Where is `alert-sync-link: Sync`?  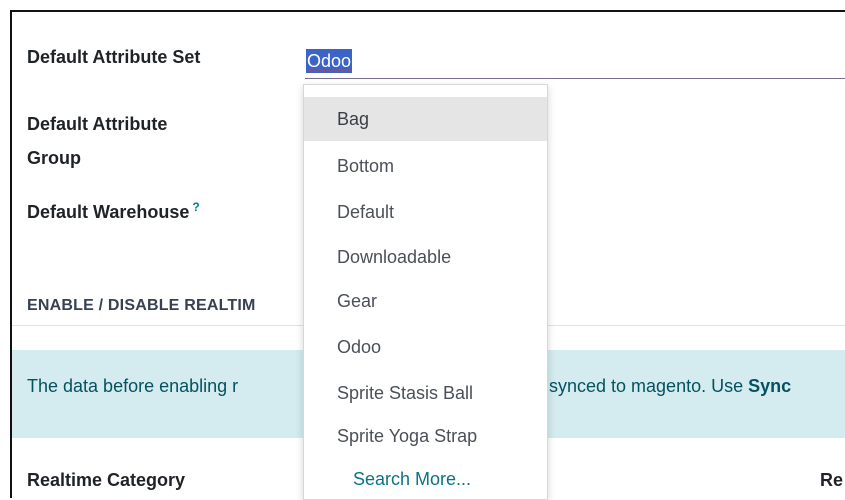 alert-sync-link: Sync is located at coordinates (769, 386).